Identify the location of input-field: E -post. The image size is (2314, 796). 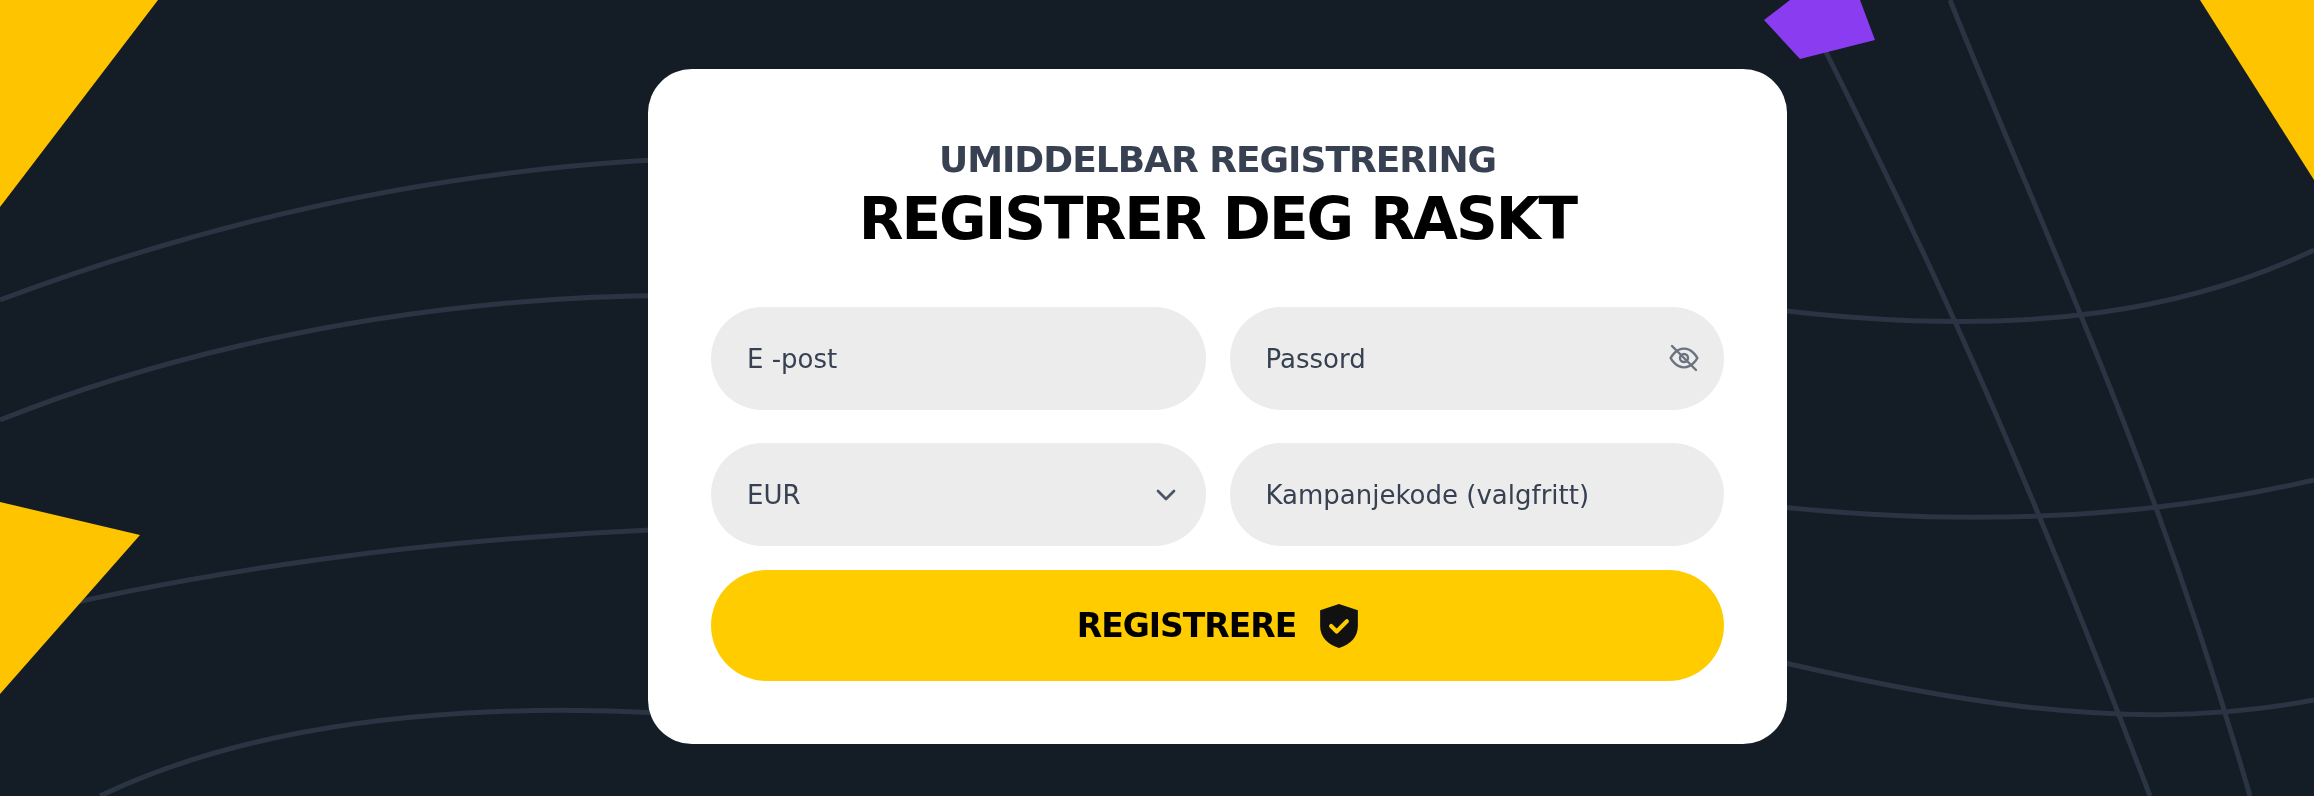
(958, 358).